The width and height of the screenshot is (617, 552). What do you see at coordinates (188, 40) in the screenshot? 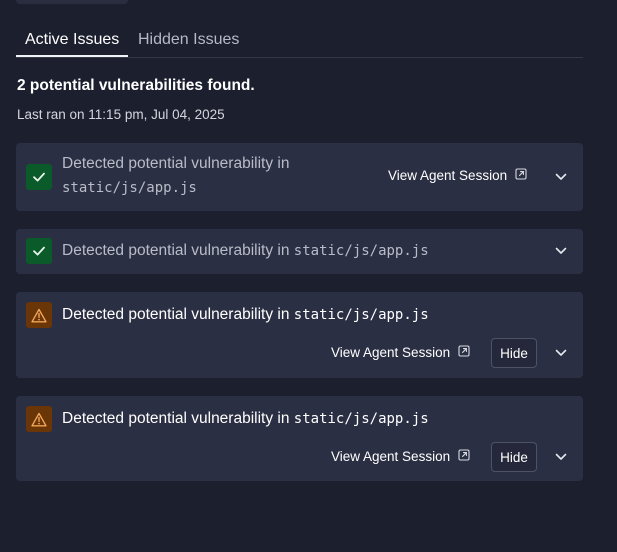
I see `tab-hidden-issues: Hidden Issues` at bounding box center [188, 40].